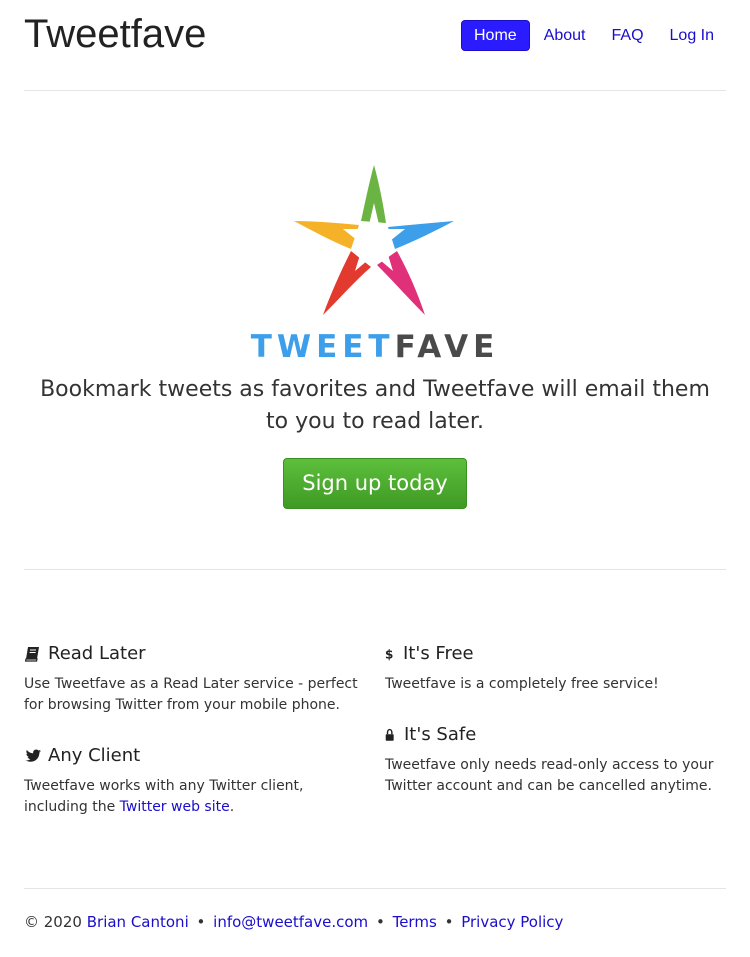  Describe the element at coordinates (565, 35) in the screenshot. I see `nav-about: About` at that location.